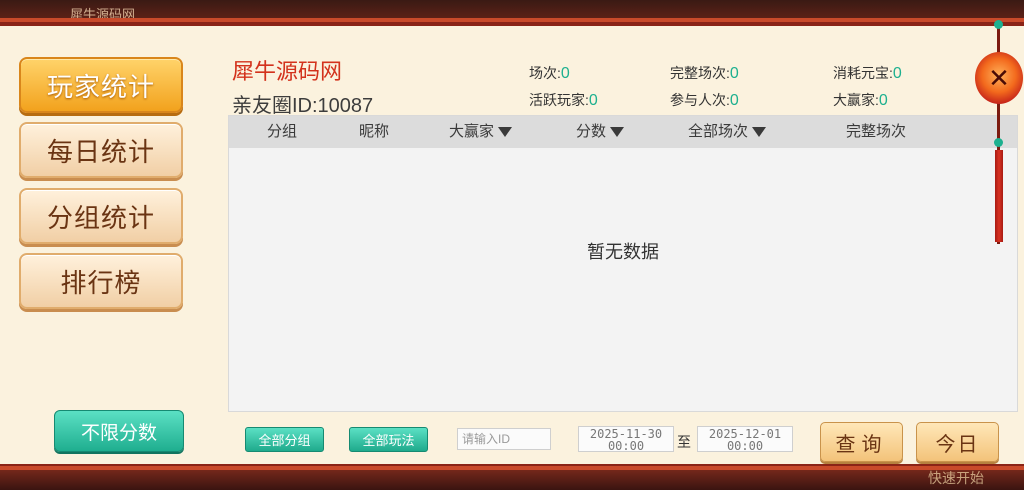 The width and height of the screenshot is (1024, 490). Describe the element at coordinates (684, 442) in the screenshot. I see `date-range-separator: 至` at that location.